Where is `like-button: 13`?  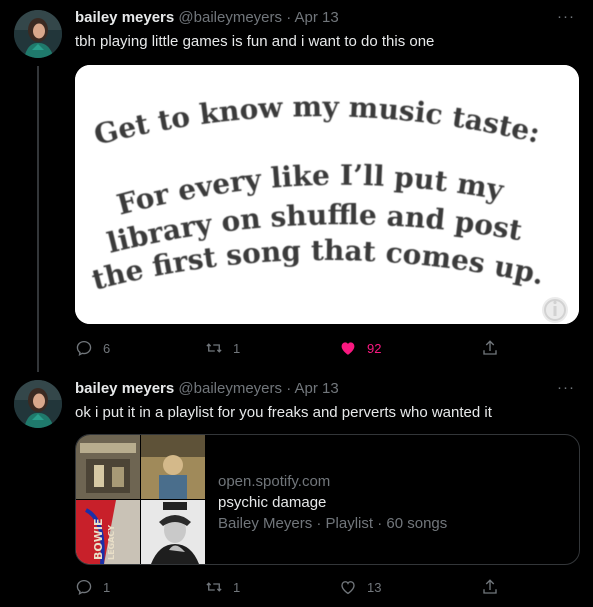 like-button: 13 is located at coordinates (360, 587).